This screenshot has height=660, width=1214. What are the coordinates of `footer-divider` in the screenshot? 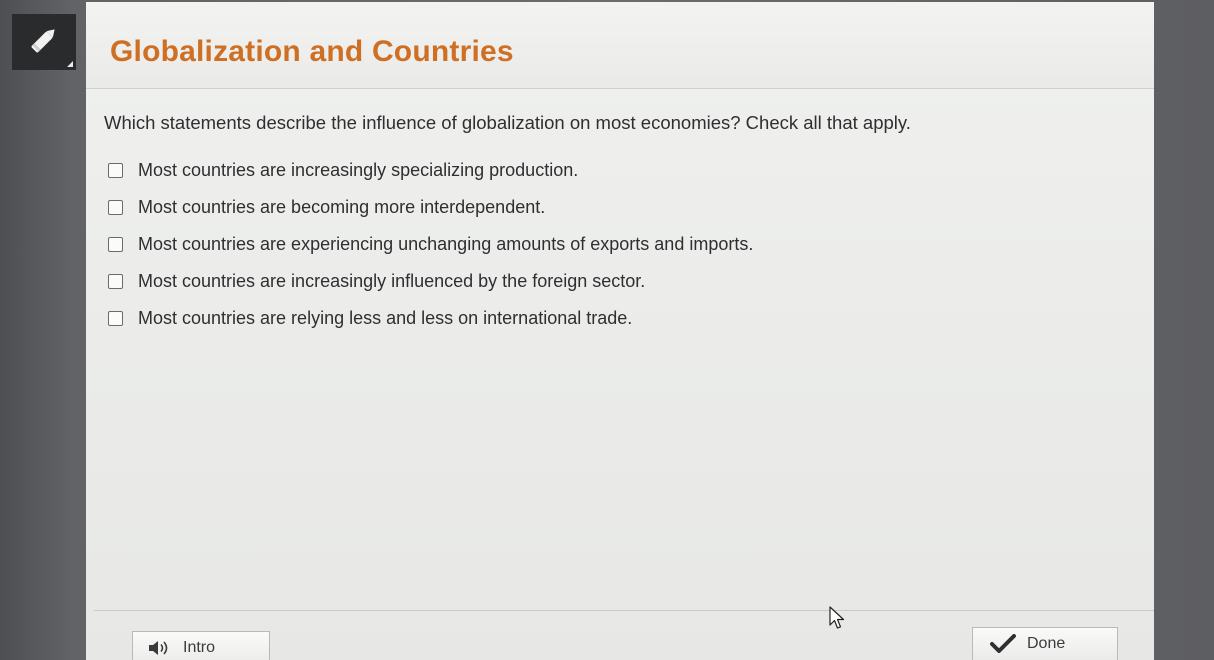 It's located at (624, 610).